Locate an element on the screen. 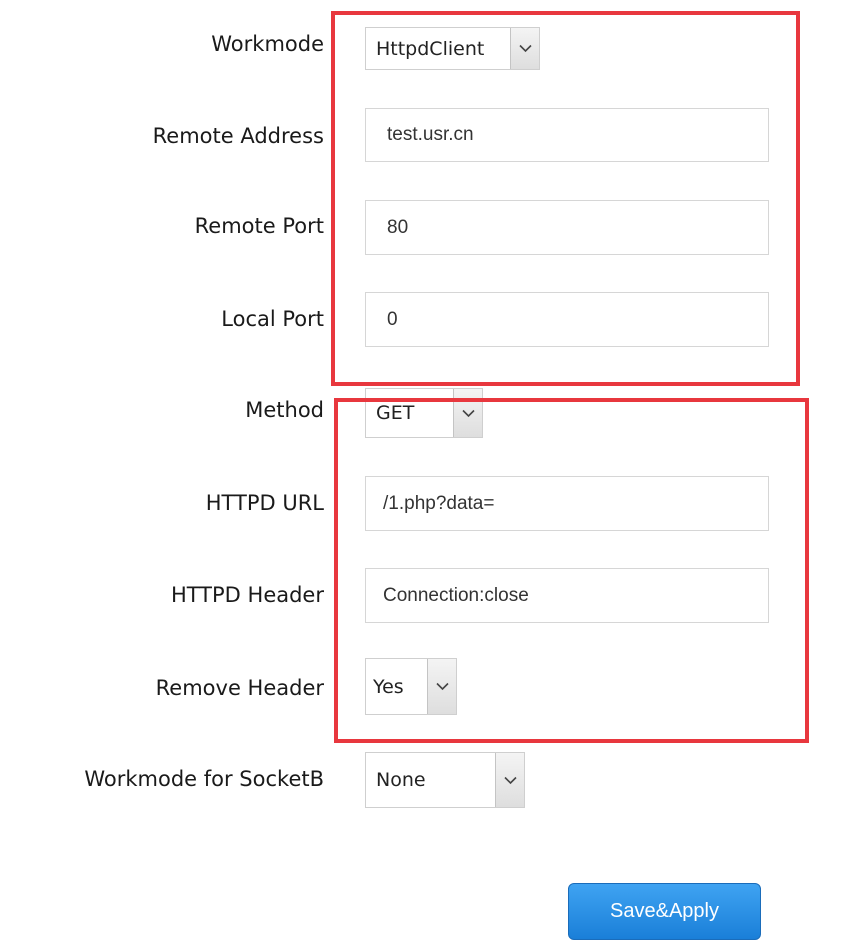 The width and height of the screenshot is (860, 950). local-port-input is located at coordinates (567, 319).